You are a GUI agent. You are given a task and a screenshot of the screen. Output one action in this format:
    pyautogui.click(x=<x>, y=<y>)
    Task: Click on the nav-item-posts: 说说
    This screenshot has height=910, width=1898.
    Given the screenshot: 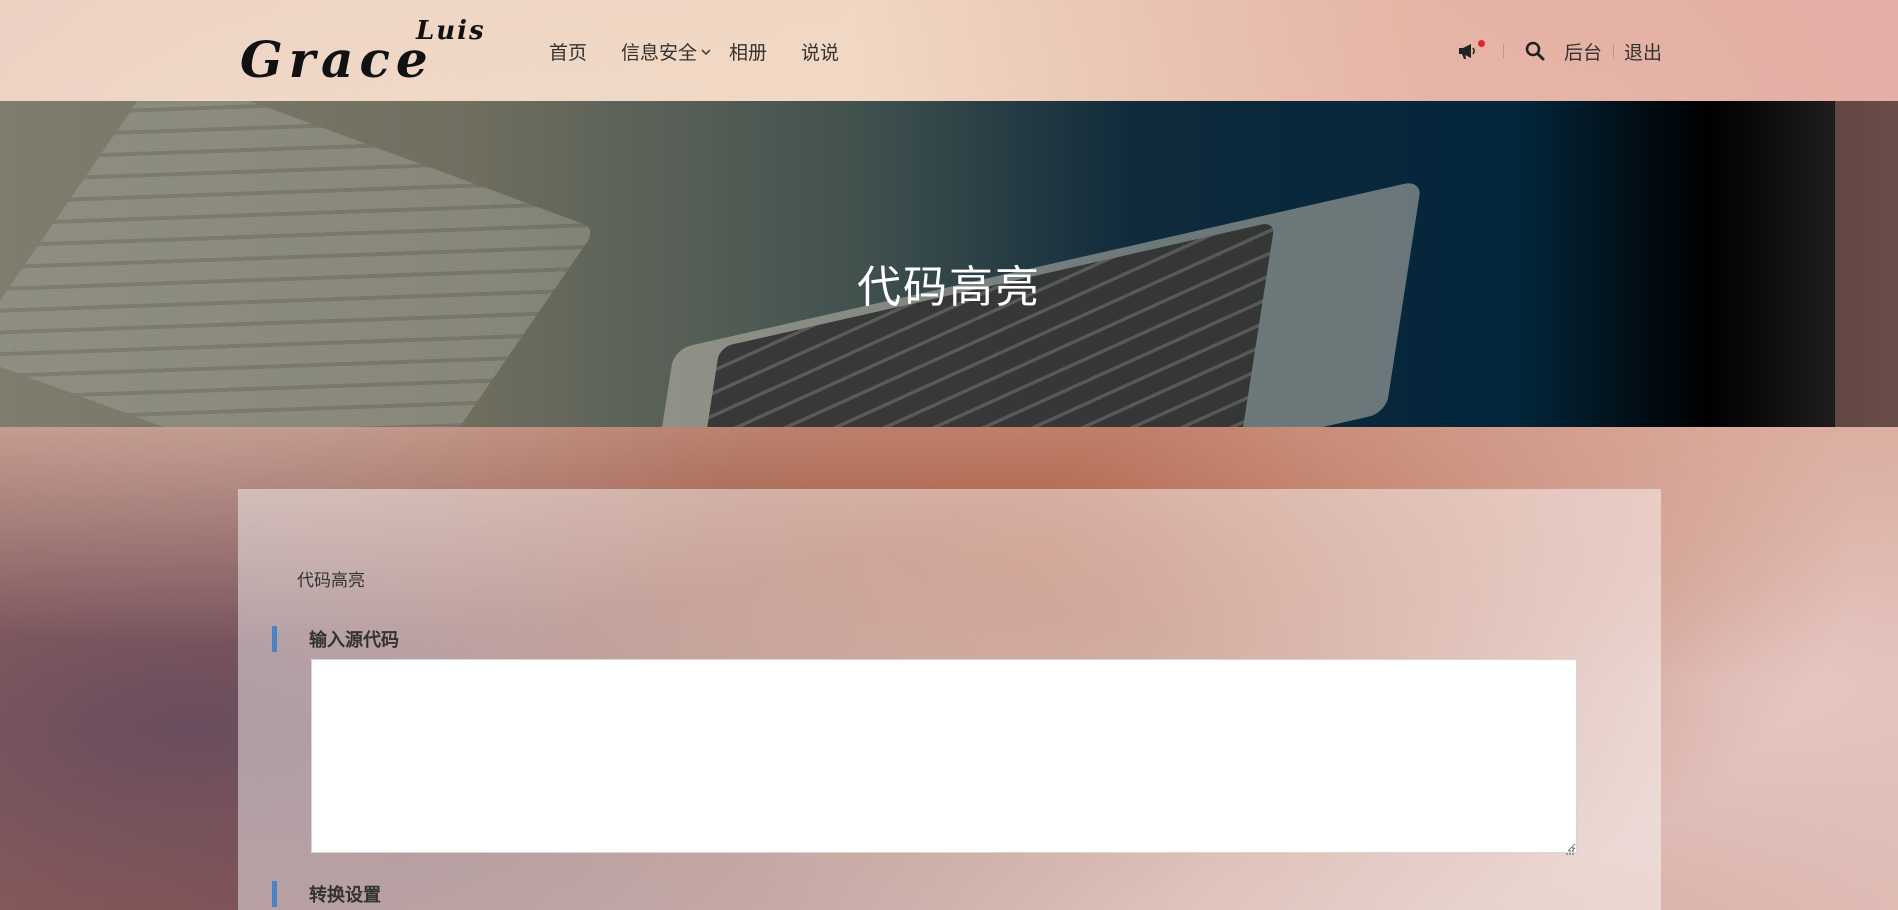 What is the action you would take?
    pyautogui.click(x=820, y=51)
    